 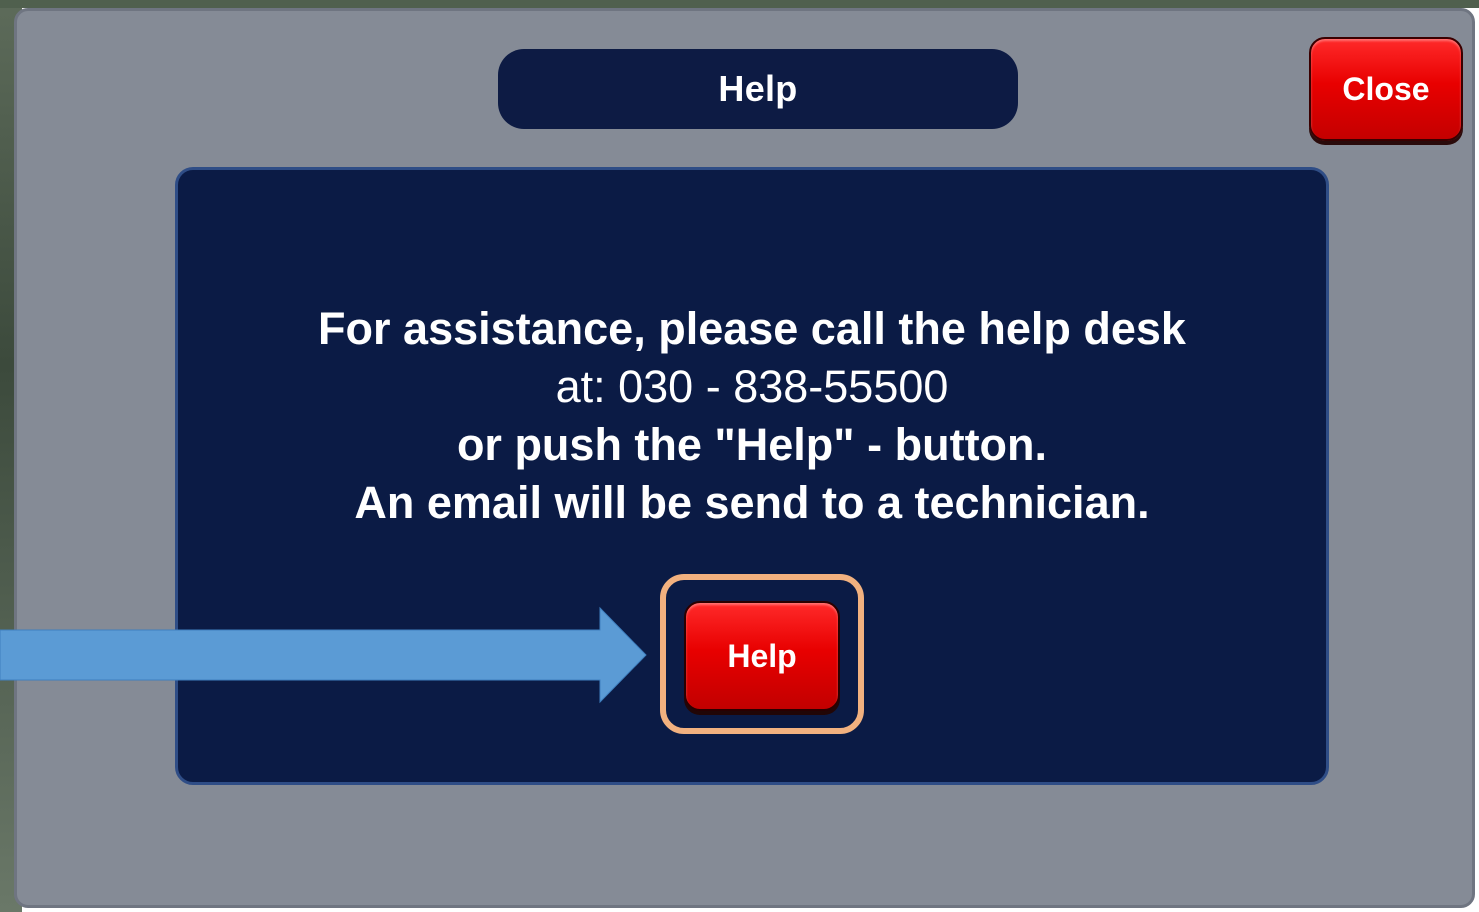 What do you see at coordinates (762, 656) in the screenshot?
I see `help-button: Help` at bounding box center [762, 656].